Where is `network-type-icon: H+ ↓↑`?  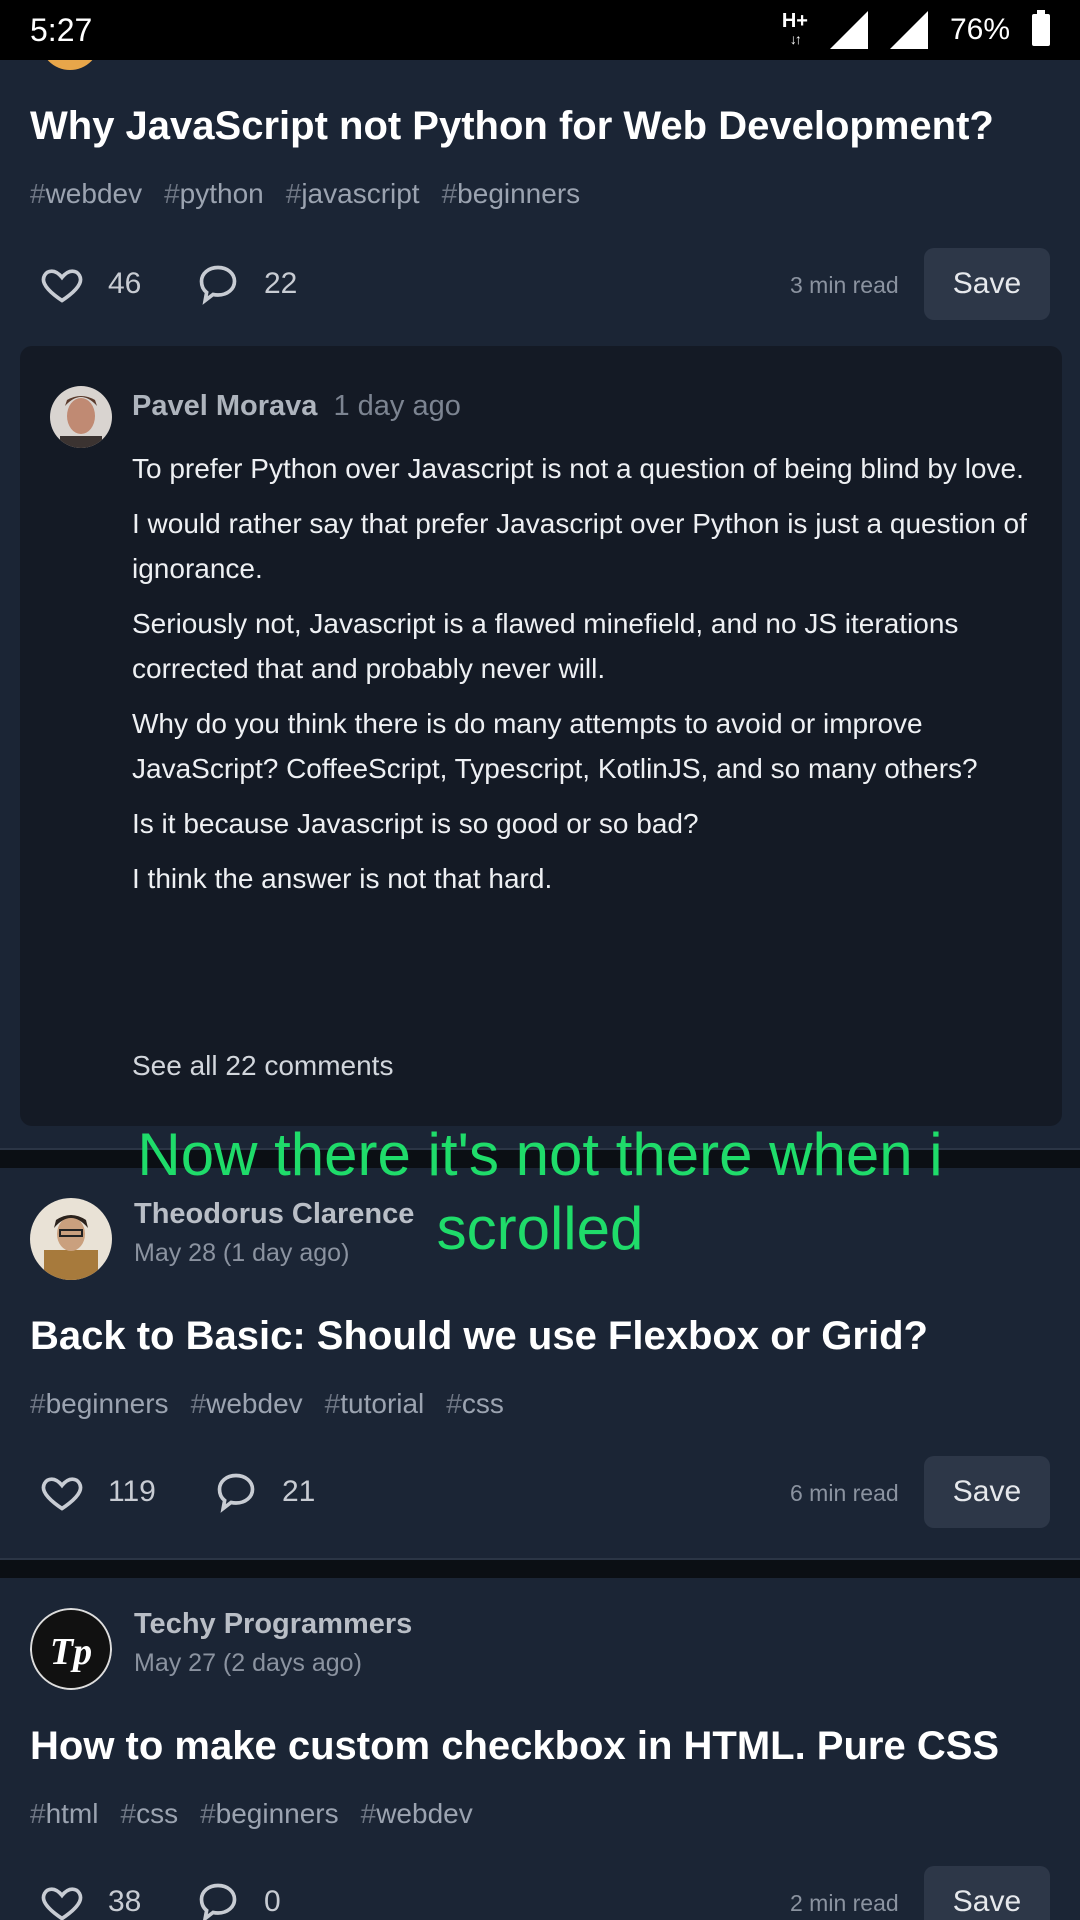
network-type-icon: H+ ↓↑ is located at coordinates (794, 28).